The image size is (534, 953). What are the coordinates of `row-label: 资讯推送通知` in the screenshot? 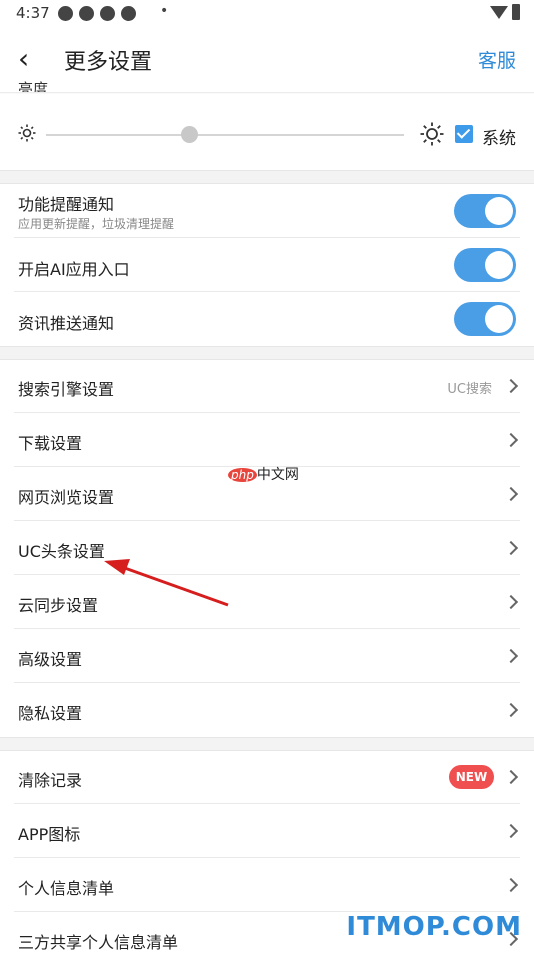 It's located at (66, 323).